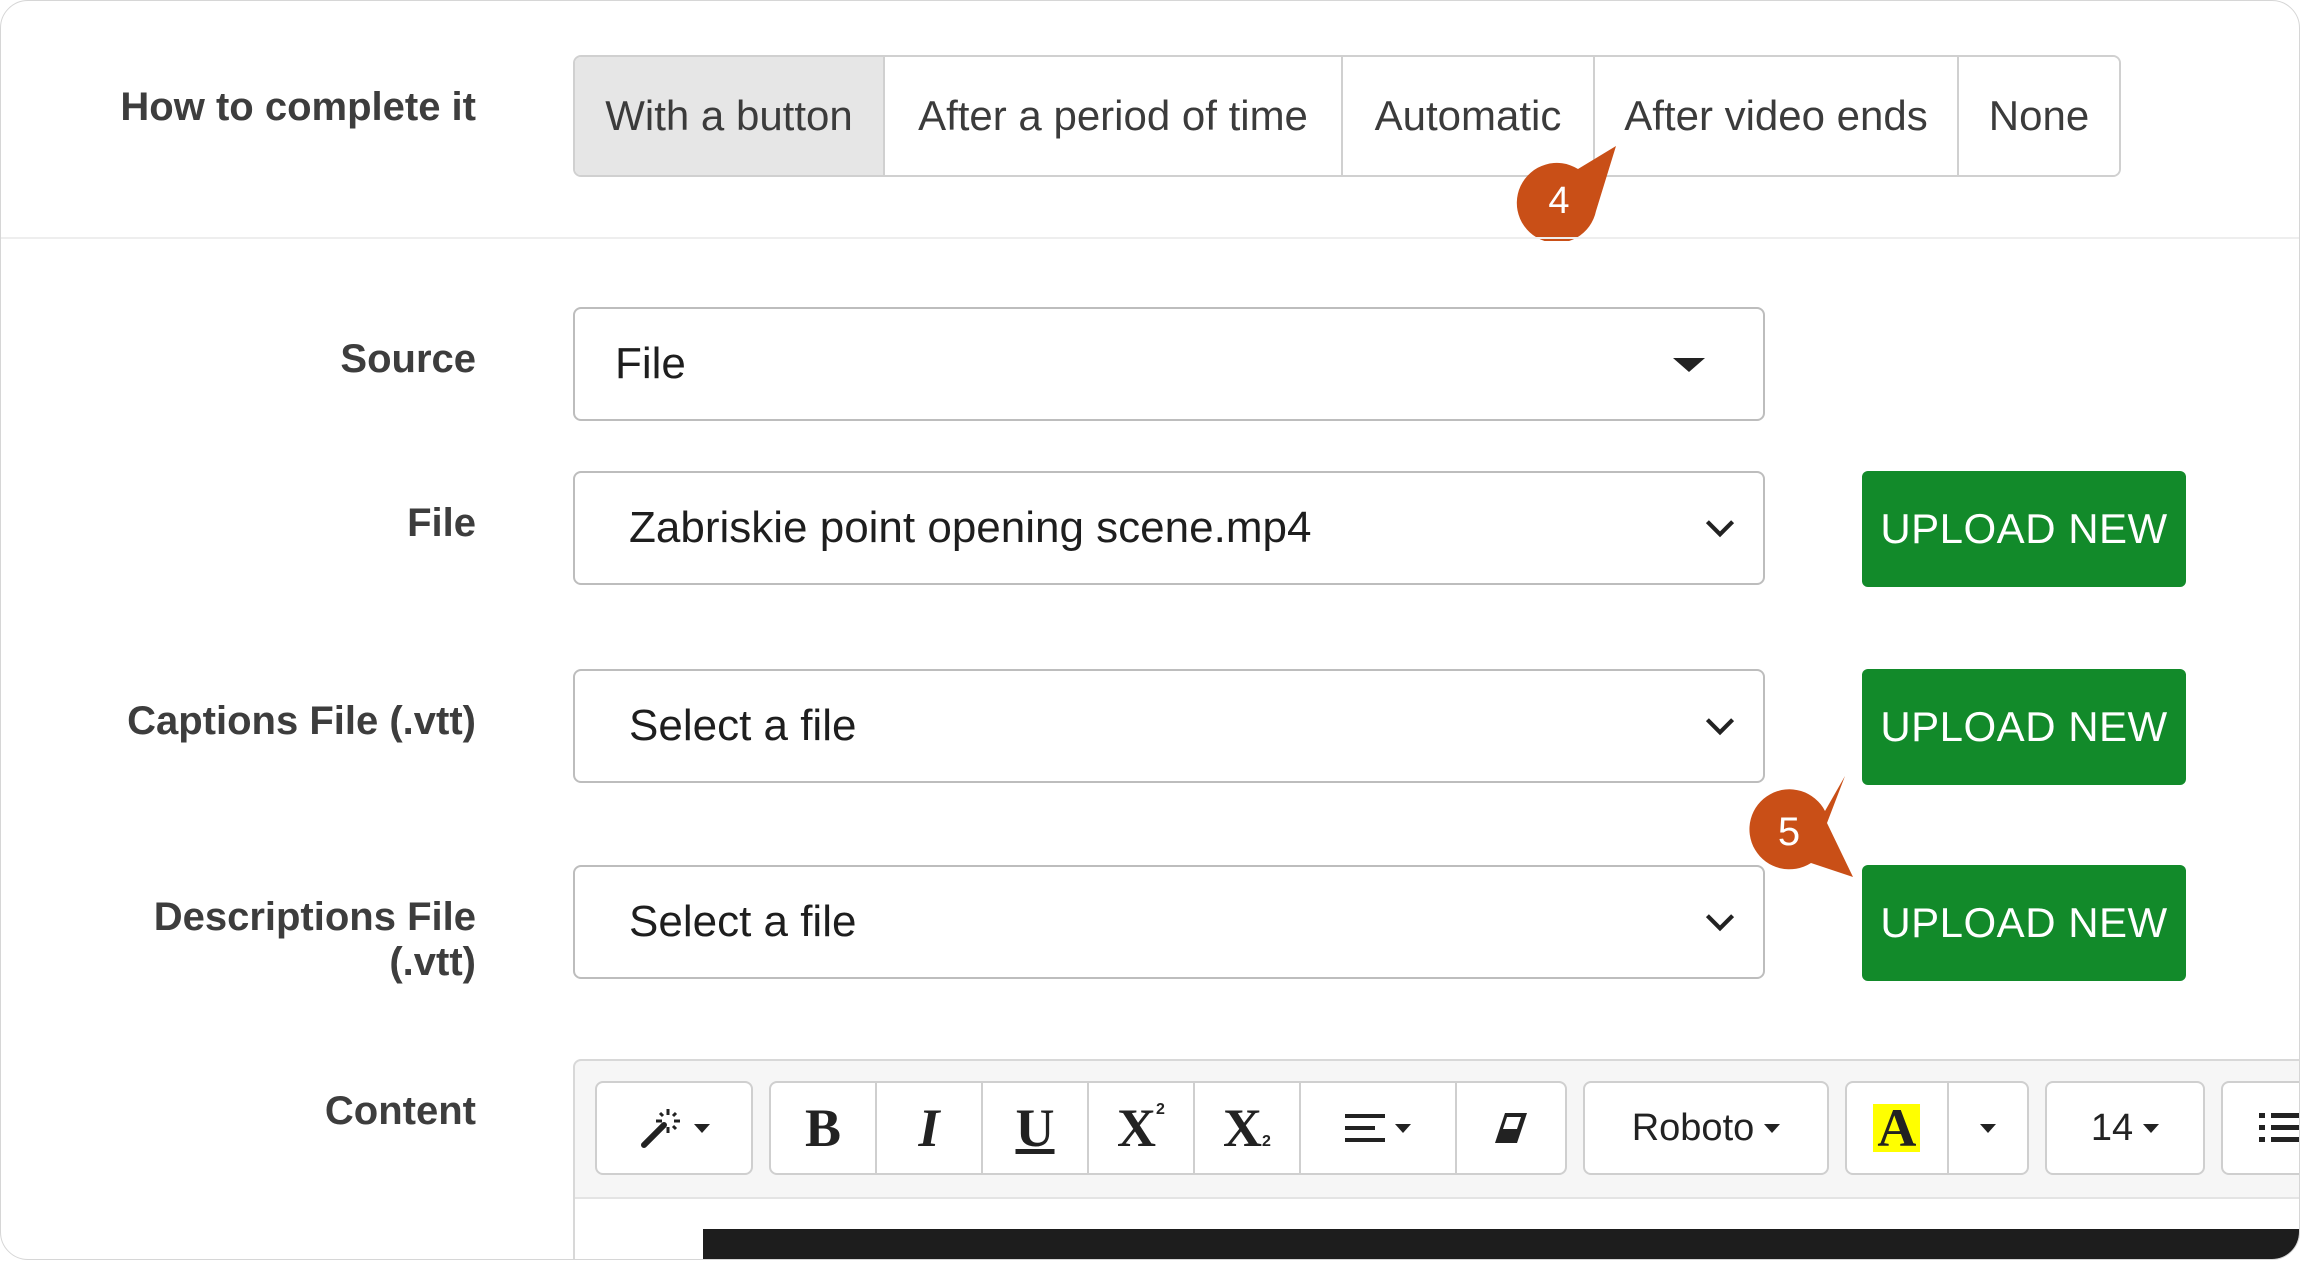  I want to click on highlight-icon: A, so click(1897, 1128).